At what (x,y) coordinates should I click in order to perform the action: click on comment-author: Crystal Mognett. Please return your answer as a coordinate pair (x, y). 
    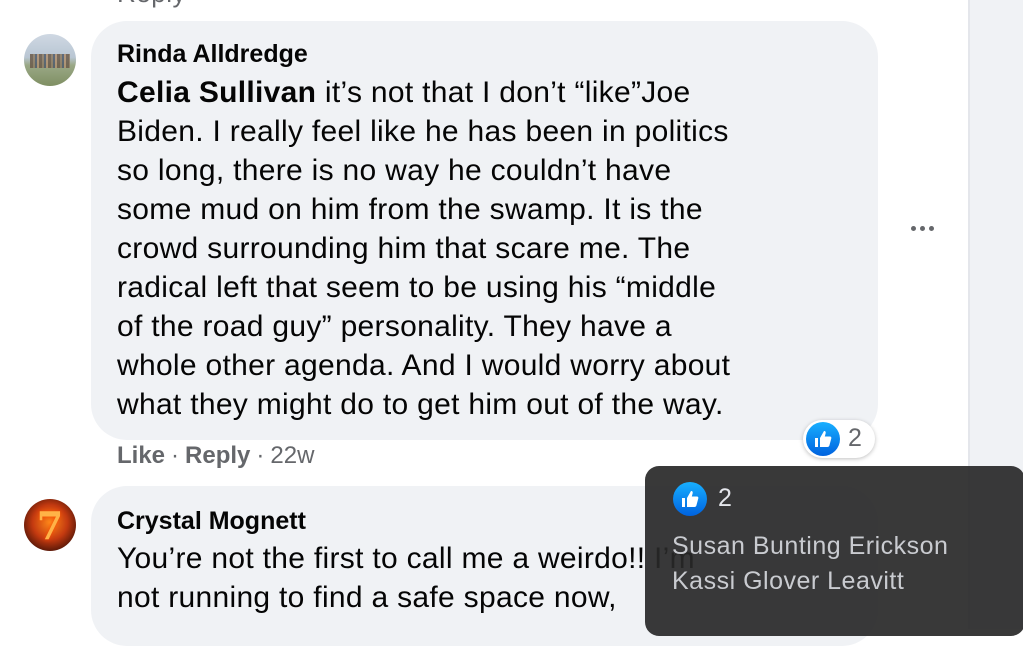
    Looking at the image, I should click on (211, 521).